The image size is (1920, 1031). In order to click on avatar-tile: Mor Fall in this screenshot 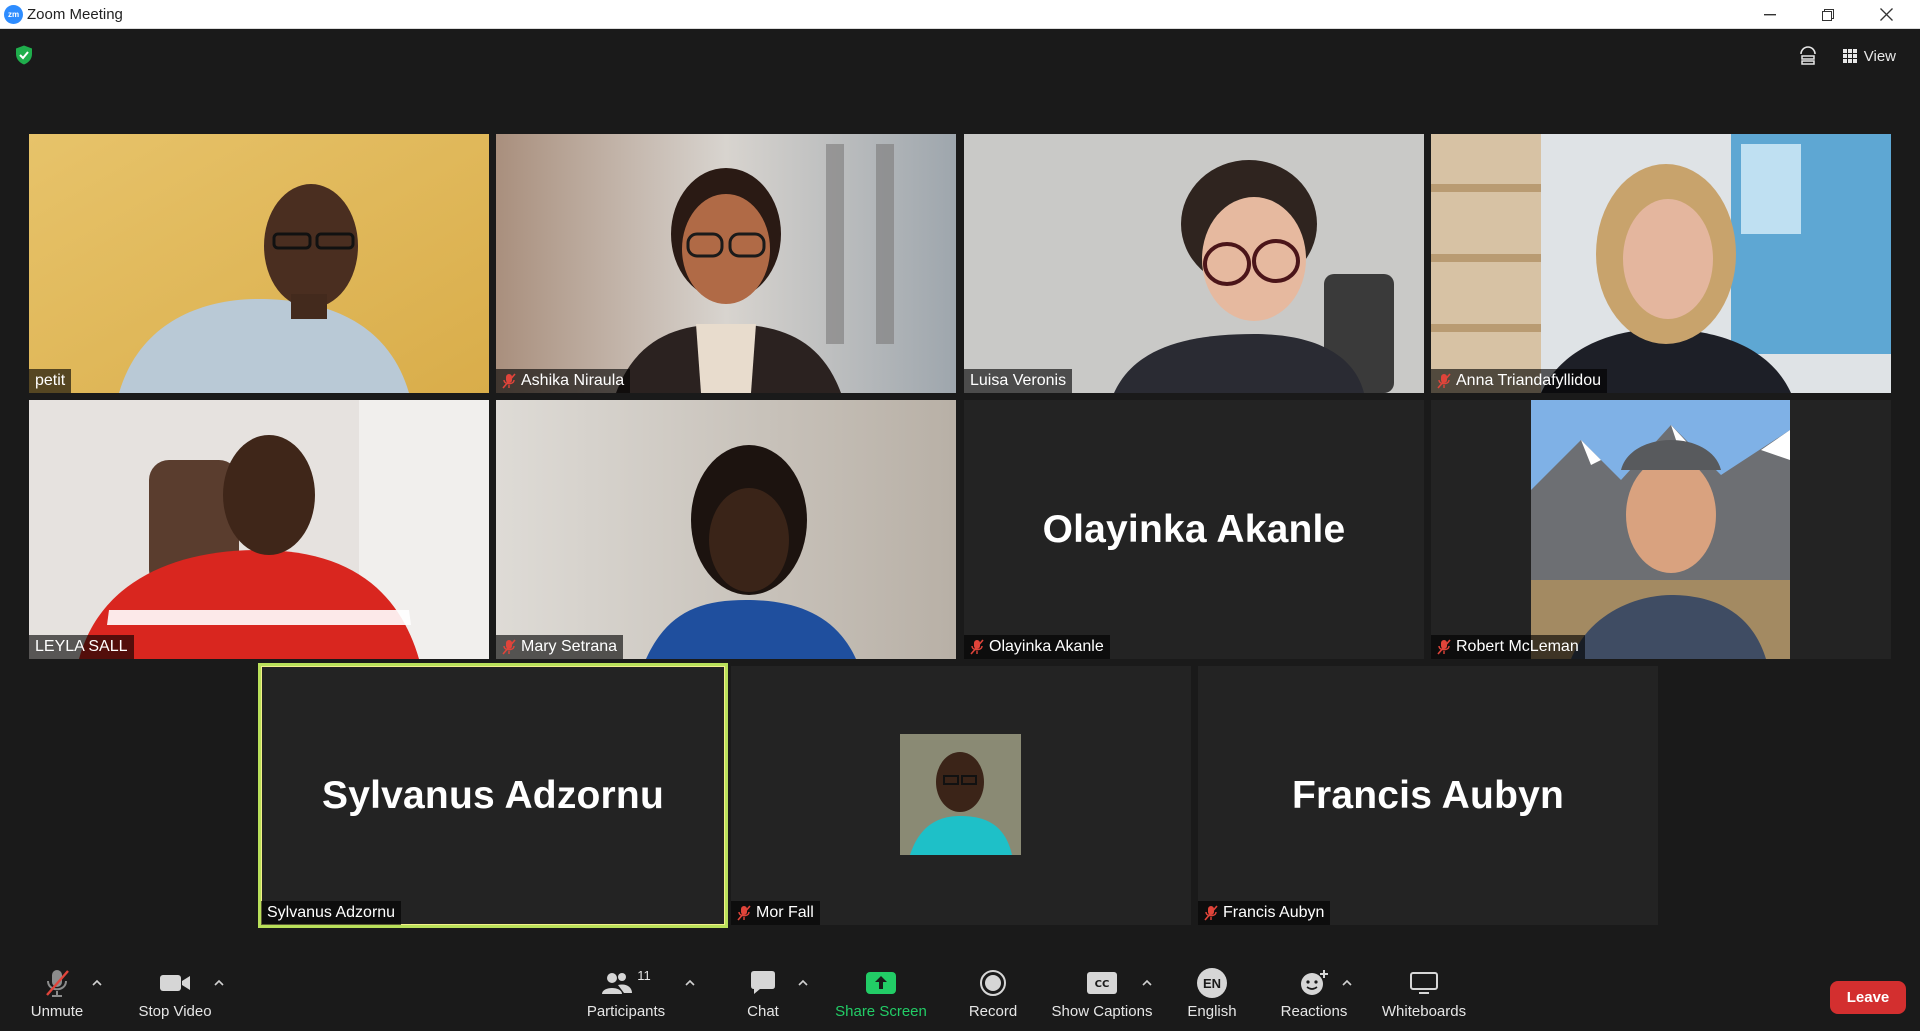, I will do `click(961, 795)`.